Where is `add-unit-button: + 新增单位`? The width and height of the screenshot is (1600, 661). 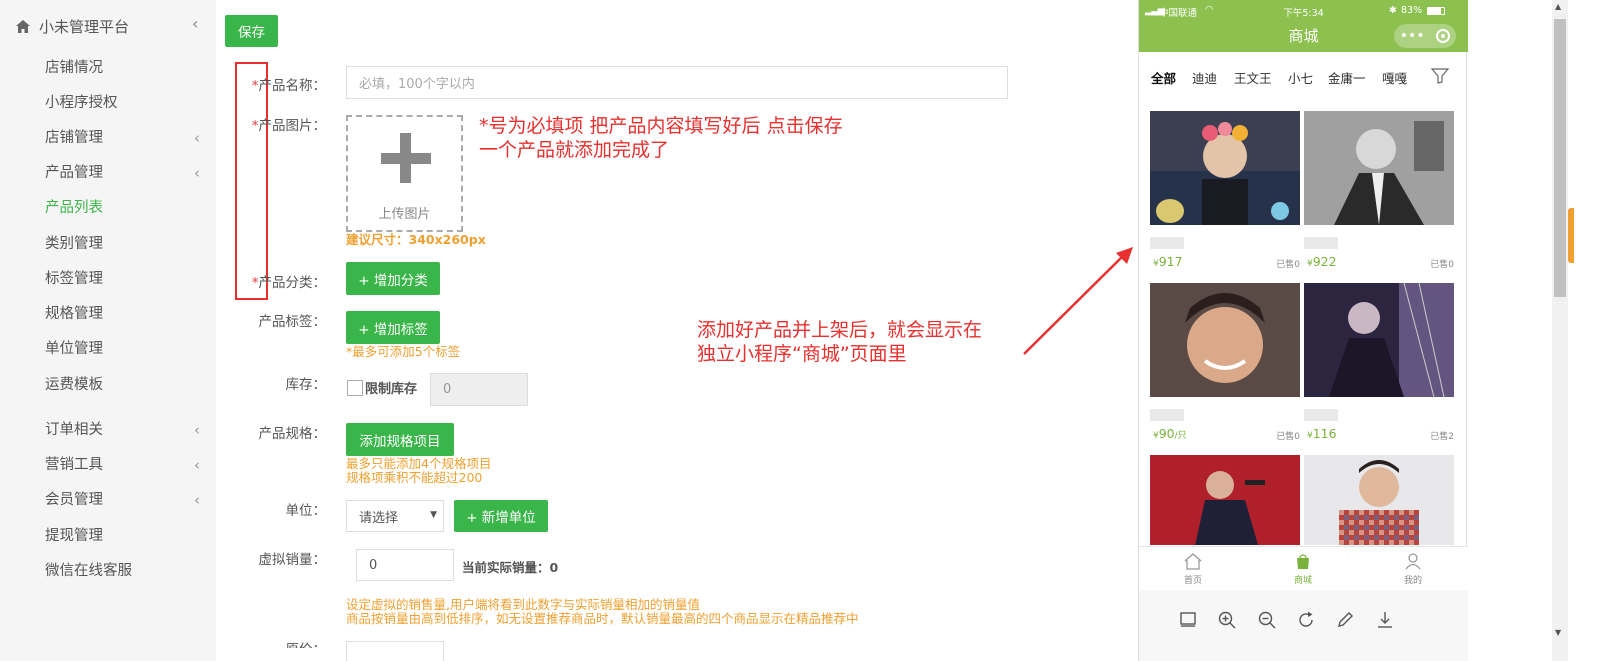 add-unit-button: + 新增单位 is located at coordinates (501, 516).